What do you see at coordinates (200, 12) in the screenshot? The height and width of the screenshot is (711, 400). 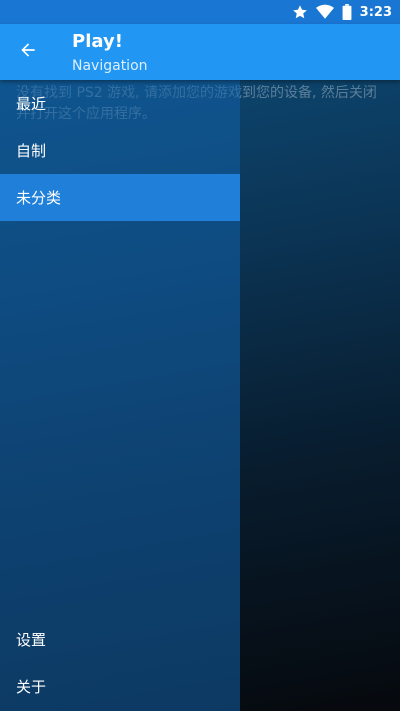 I see `status-bar: 3:23` at bounding box center [200, 12].